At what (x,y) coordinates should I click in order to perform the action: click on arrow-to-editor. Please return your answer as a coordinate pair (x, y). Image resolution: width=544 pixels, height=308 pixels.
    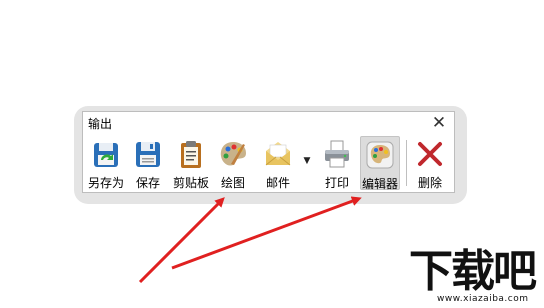
    Looking at the image, I should click on (266, 233).